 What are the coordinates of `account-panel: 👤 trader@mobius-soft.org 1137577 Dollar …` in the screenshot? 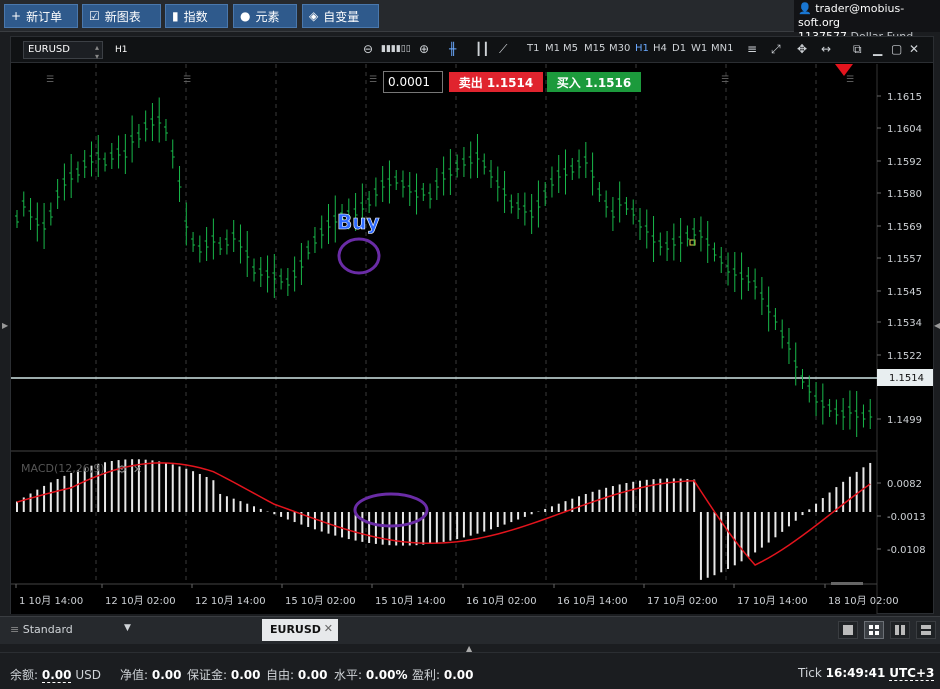 It's located at (867, 21).